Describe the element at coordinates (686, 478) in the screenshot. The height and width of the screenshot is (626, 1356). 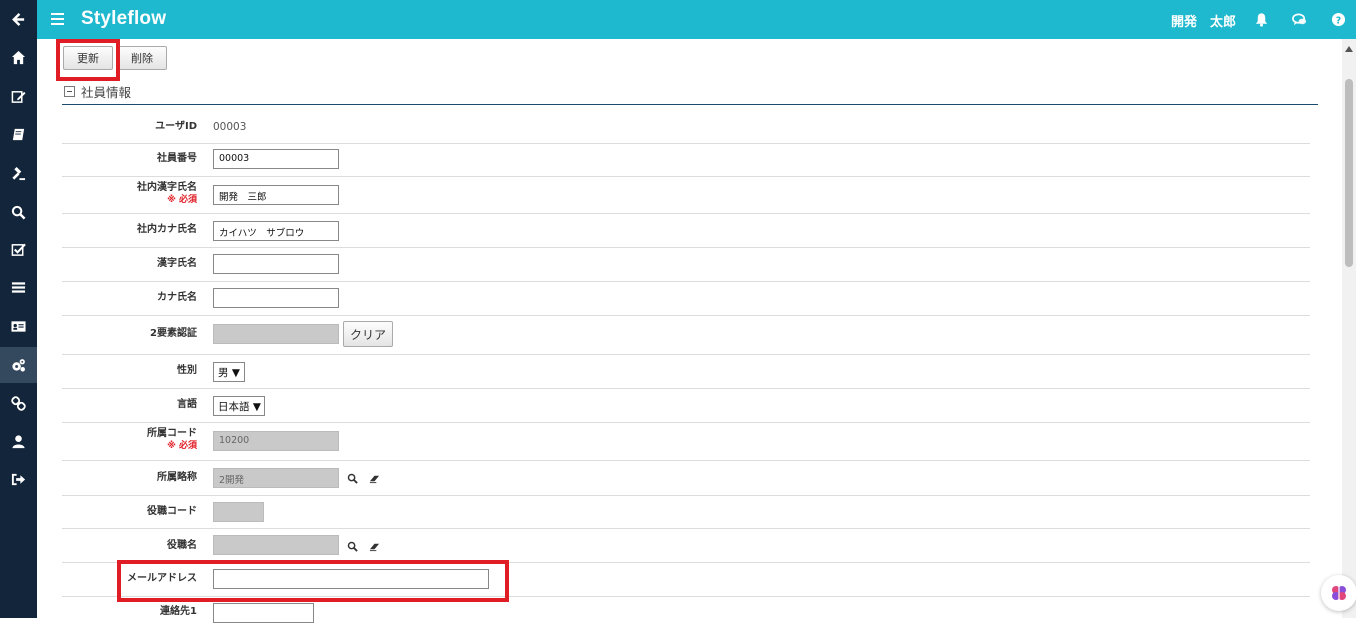
I see `row-dept-short: 所属略称 2開発` at that location.